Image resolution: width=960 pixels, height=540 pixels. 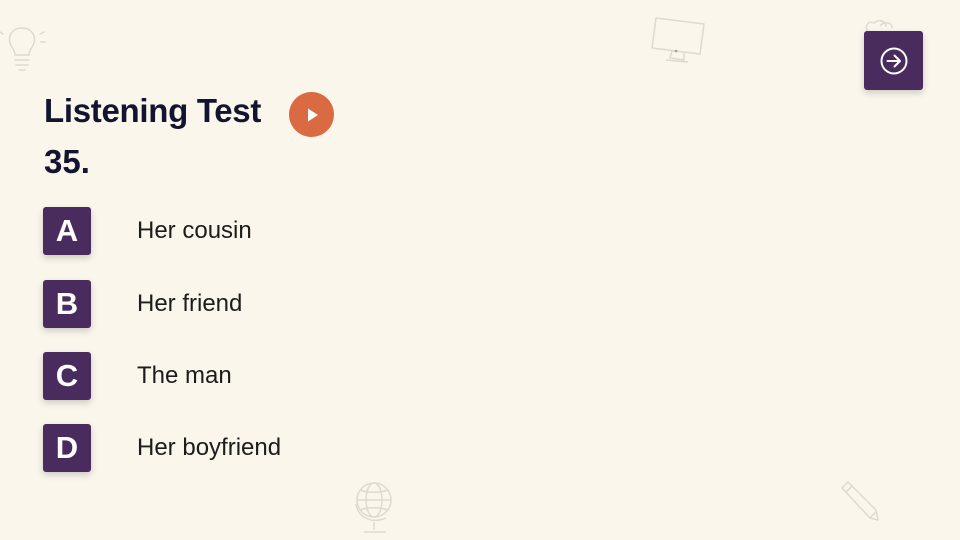 I want to click on play-icon, so click(x=312, y=114).